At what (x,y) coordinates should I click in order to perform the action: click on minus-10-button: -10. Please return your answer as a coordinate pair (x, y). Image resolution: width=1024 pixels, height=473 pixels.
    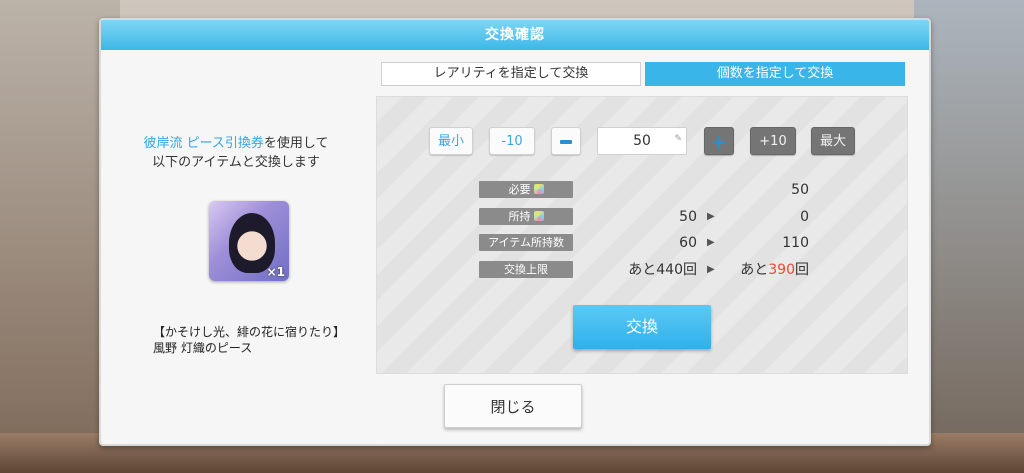
    Looking at the image, I should click on (512, 141).